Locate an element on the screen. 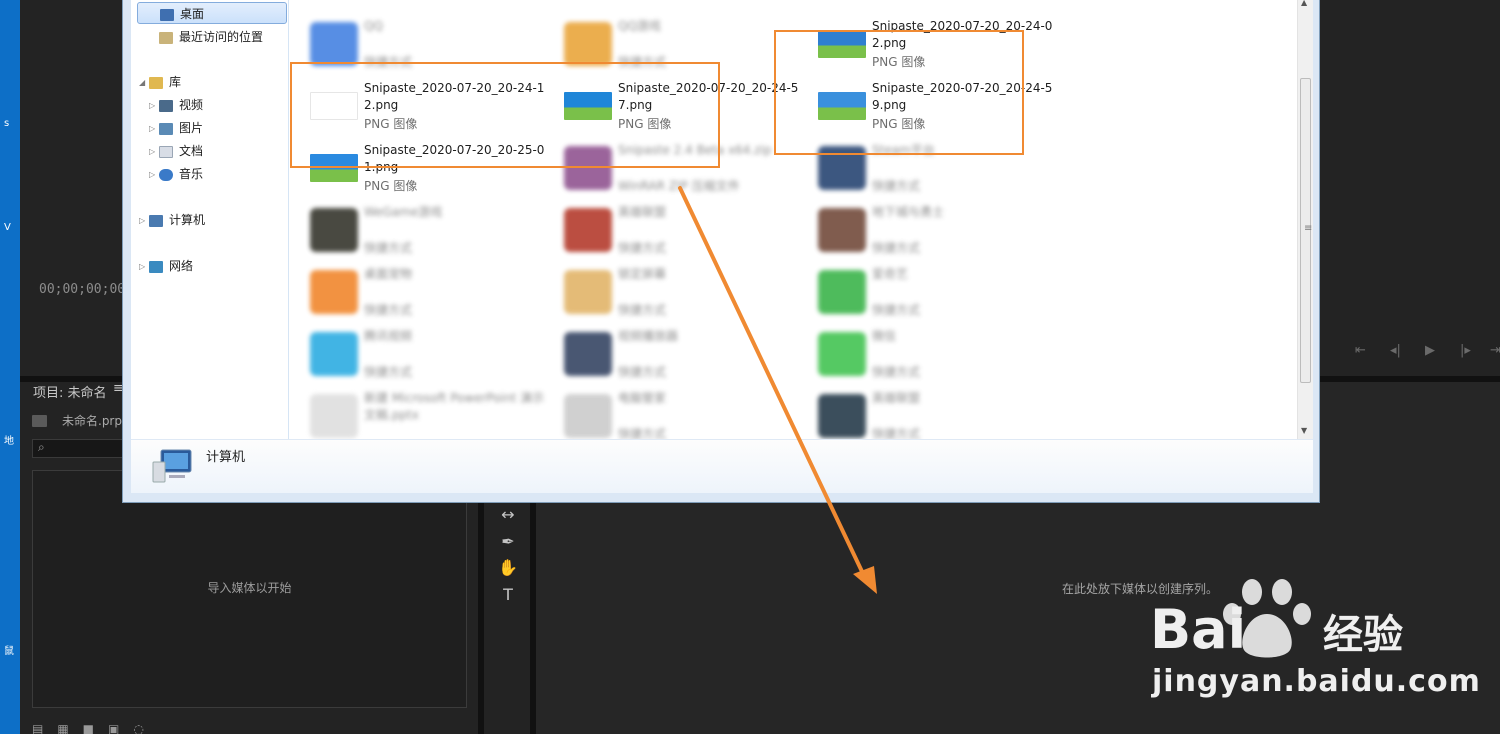 Image resolution: width=1500 pixels, height=734 pixels. file-item: 视频播放器 快捷方式 is located at coordinates (671, 354).